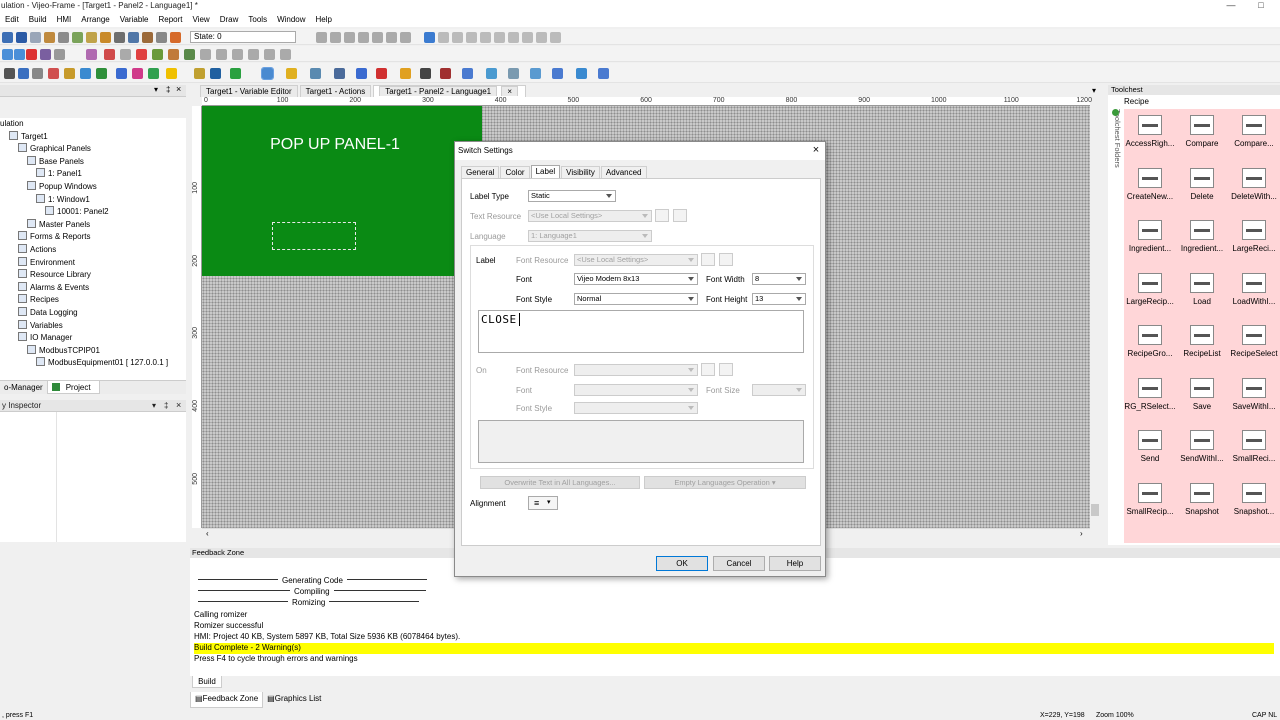 Image resolution: width=1280 pixels, height=720 pixels. What do you see at coordinates (101, 73) in the screenshot?
I see `rectangle-icon` at bounding box center [101, 73].